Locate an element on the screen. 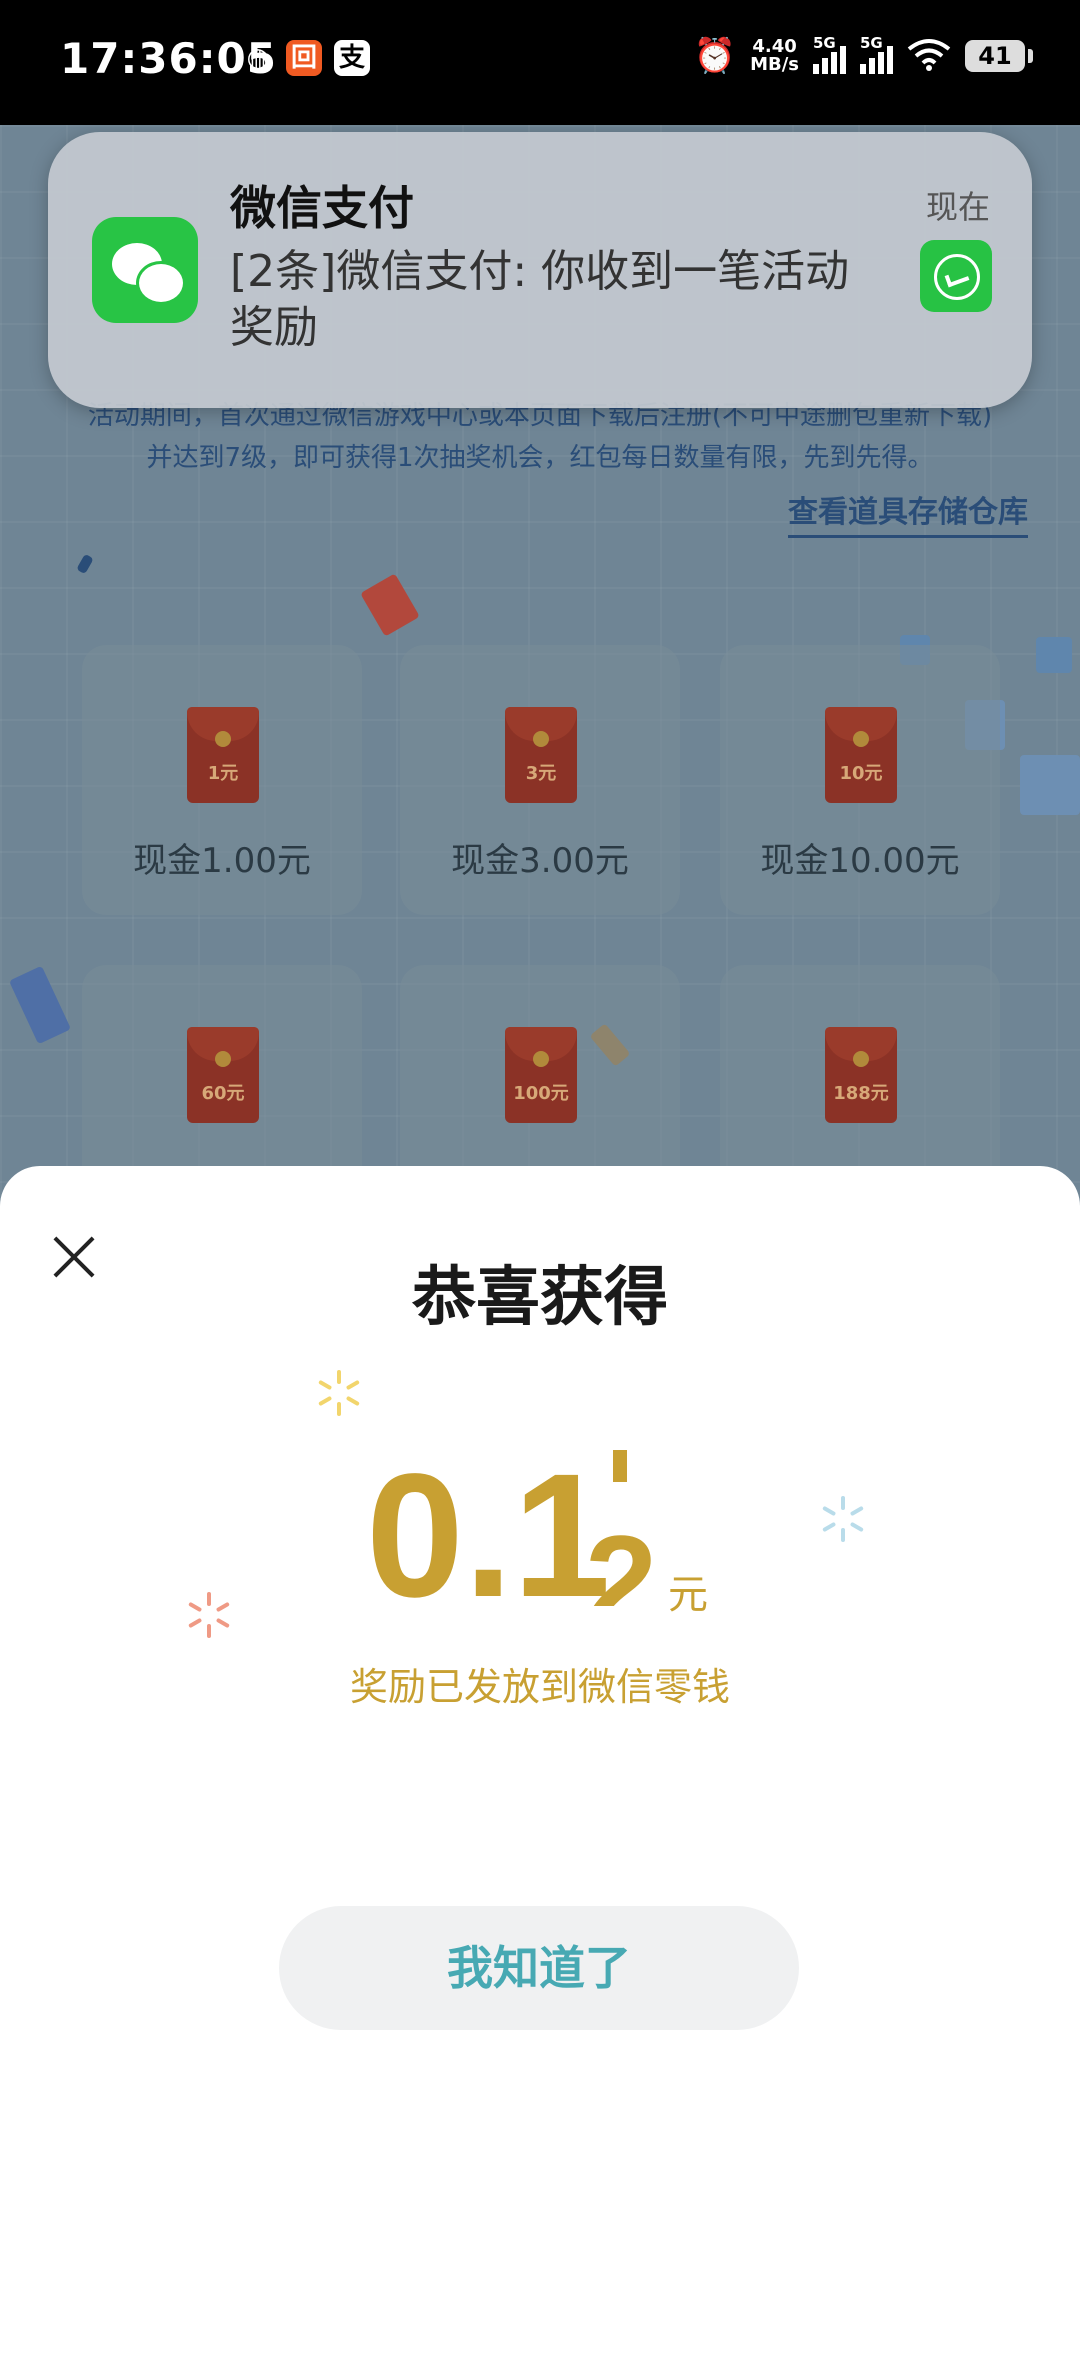 The image size is (1080, 2376). wifi-icon is located at coordinates (929, 56).